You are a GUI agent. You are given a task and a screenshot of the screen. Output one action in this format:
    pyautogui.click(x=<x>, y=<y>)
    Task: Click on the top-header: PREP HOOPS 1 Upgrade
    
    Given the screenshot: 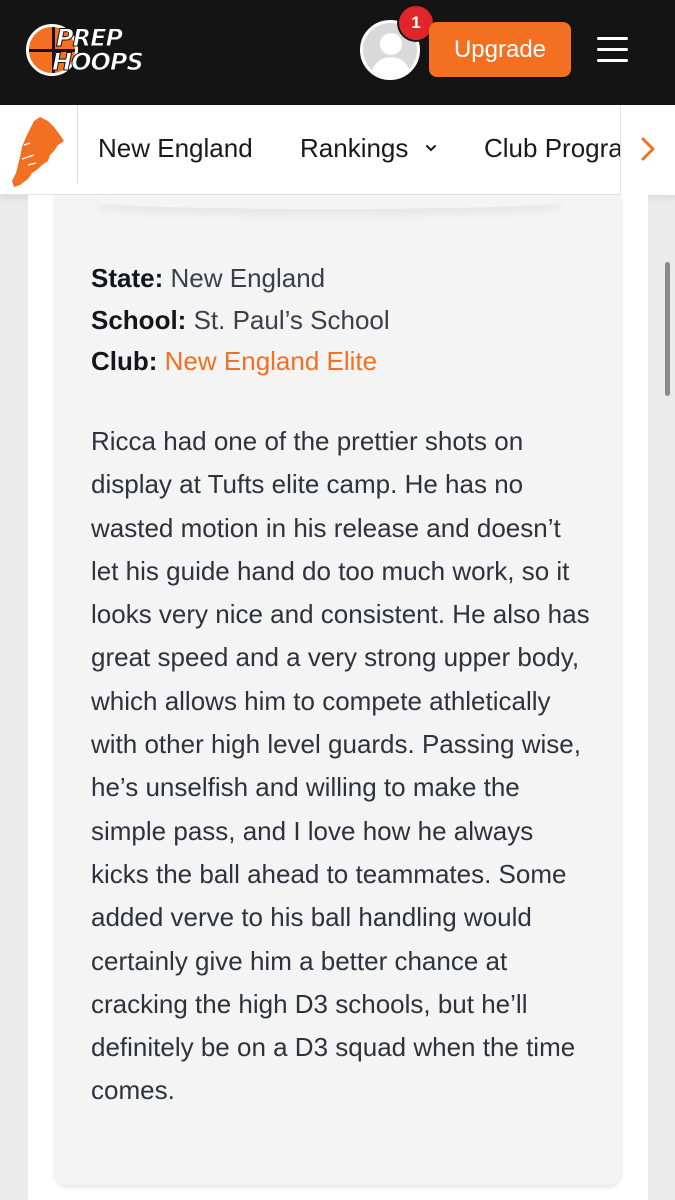 What is the action you would take?
    pyautogui.click(x=337, y=52)
    